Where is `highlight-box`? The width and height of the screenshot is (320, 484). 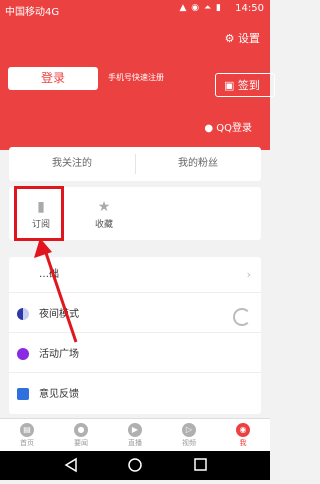 highlight-box is located at coordinates (39, 213).